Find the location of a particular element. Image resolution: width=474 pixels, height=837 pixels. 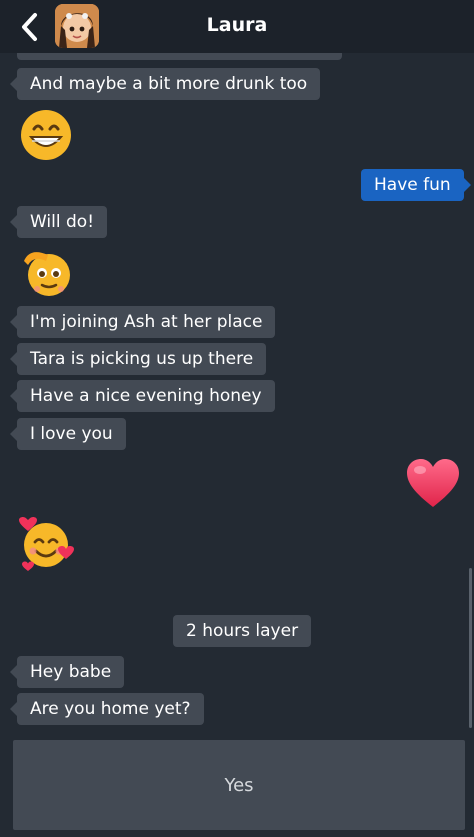

message-bubble: And maybe a bit more drunk too is located at coordinates (165, 84).